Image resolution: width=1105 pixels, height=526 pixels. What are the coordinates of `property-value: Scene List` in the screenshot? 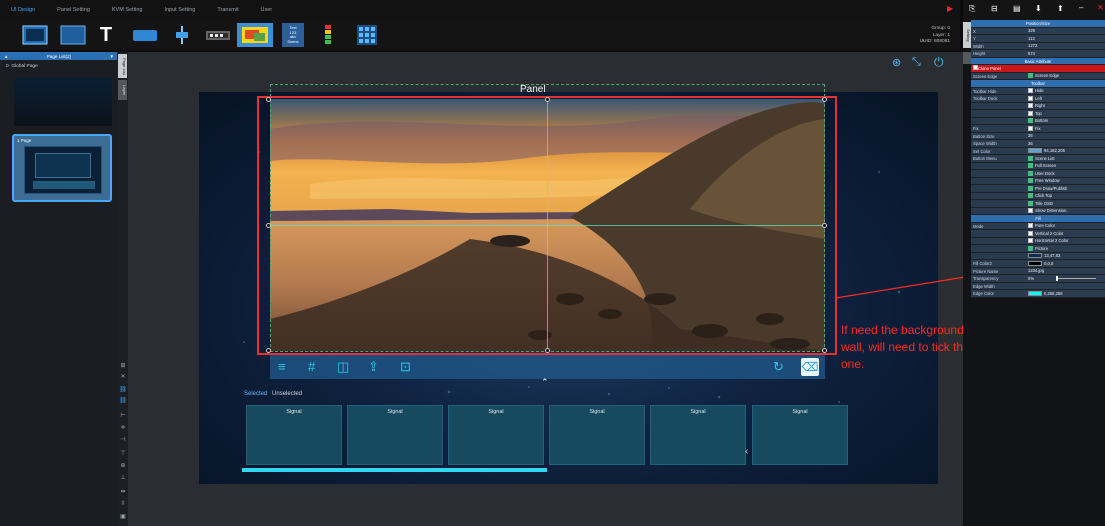 It's located at (1065, 158).